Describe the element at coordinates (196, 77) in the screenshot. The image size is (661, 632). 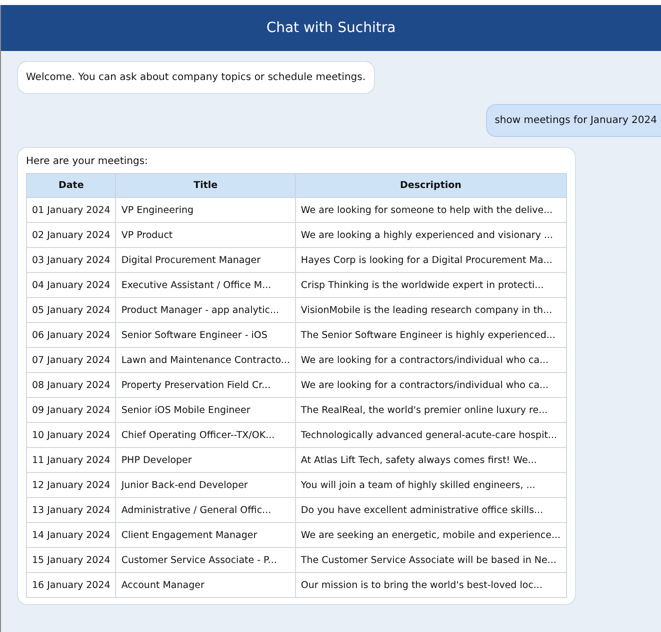
I see `bot-message: Welcome. You can ask about company topics or schedule meetings.` at that location.